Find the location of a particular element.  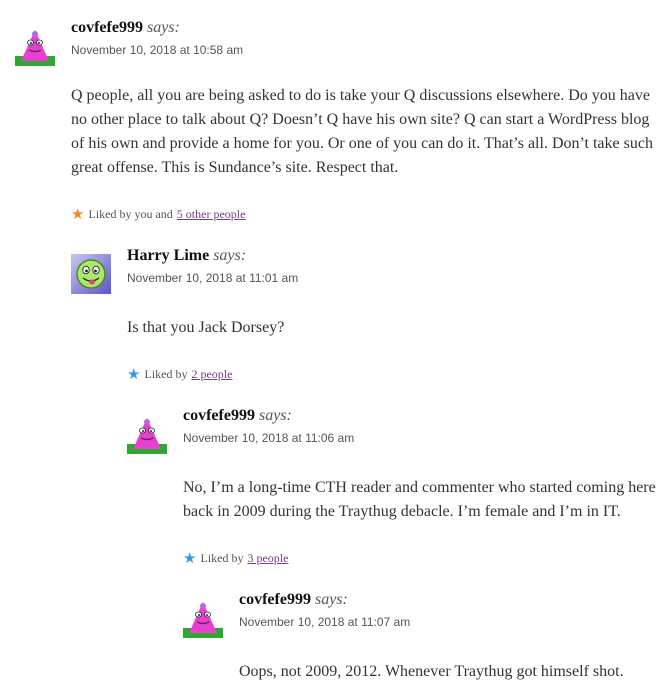

comment-date: November 10, 2018 at 11:06 am is located at coordinates (268, 438).